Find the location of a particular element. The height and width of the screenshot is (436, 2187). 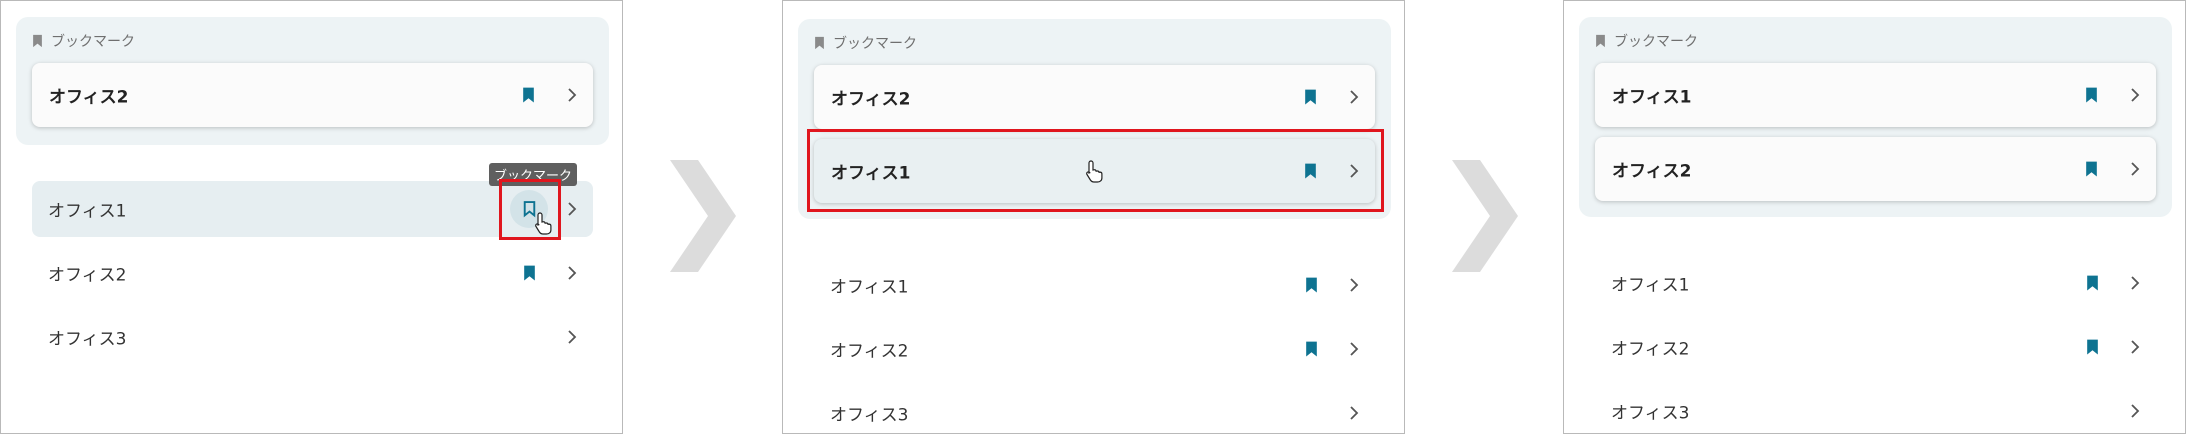

bookmark-section: ブックマーク オフィス2 is located at coordinates (312, 81).